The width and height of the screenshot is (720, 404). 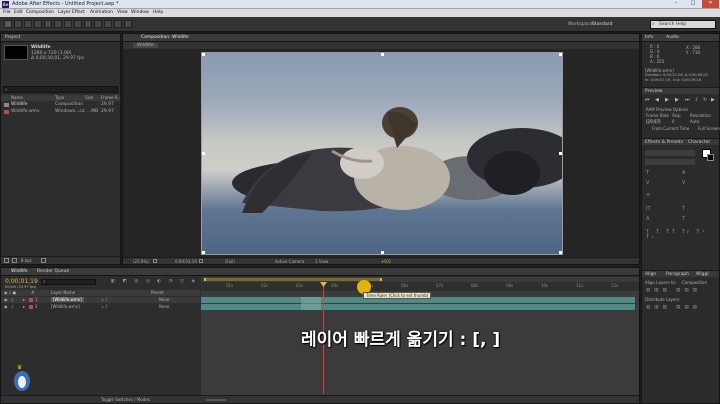 I want to click on tab-effects-presets: Effects & Presets, so click(x=664, y=142).